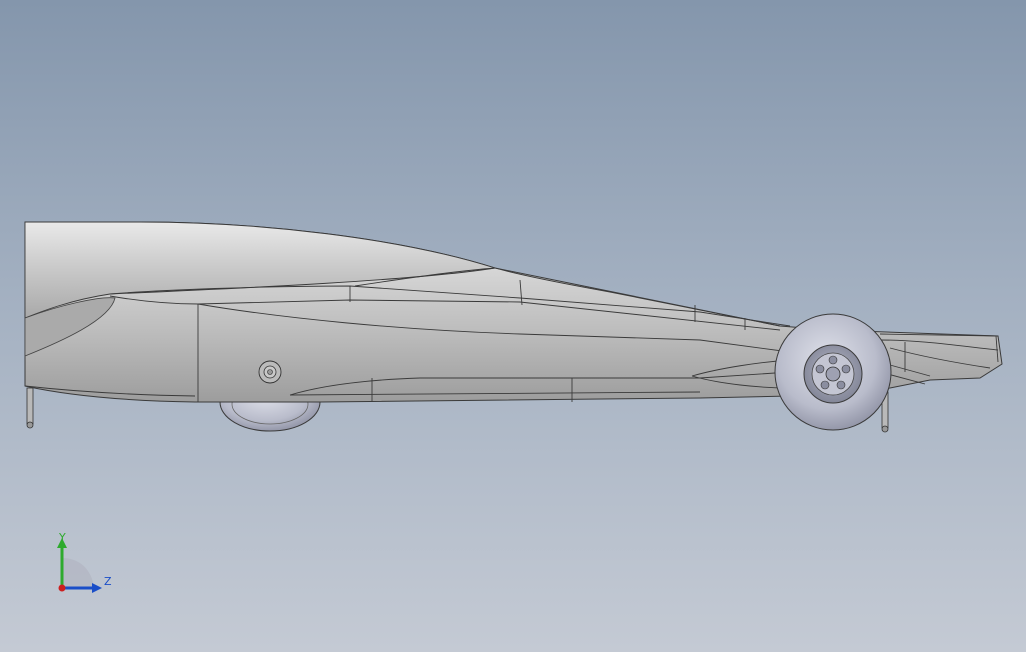  I want to click on z-axis-label: Z, so click(108, 581).